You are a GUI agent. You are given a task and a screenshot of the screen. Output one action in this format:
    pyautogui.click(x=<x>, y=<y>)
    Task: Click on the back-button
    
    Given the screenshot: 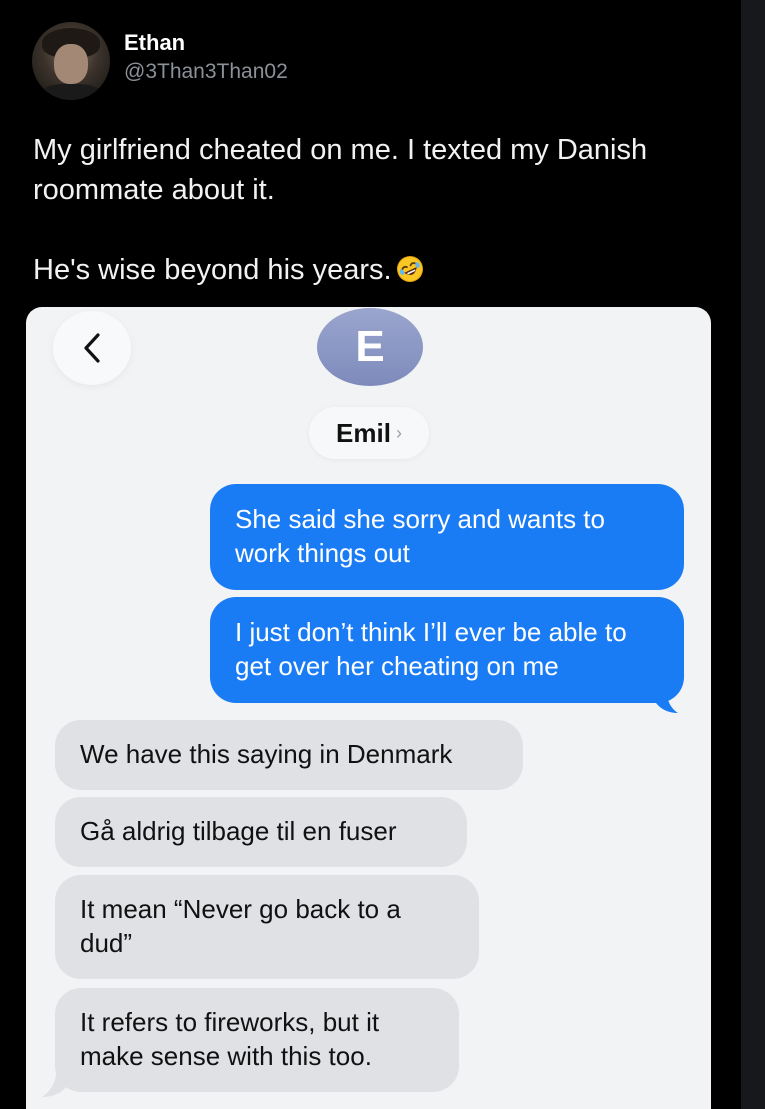 What is the action you would take?
    pyautogui.click(x=92, y=348)
    